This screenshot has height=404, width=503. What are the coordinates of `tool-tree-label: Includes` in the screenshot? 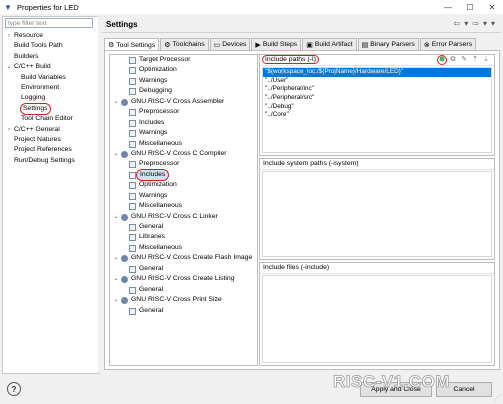 It's located at (152, 175).